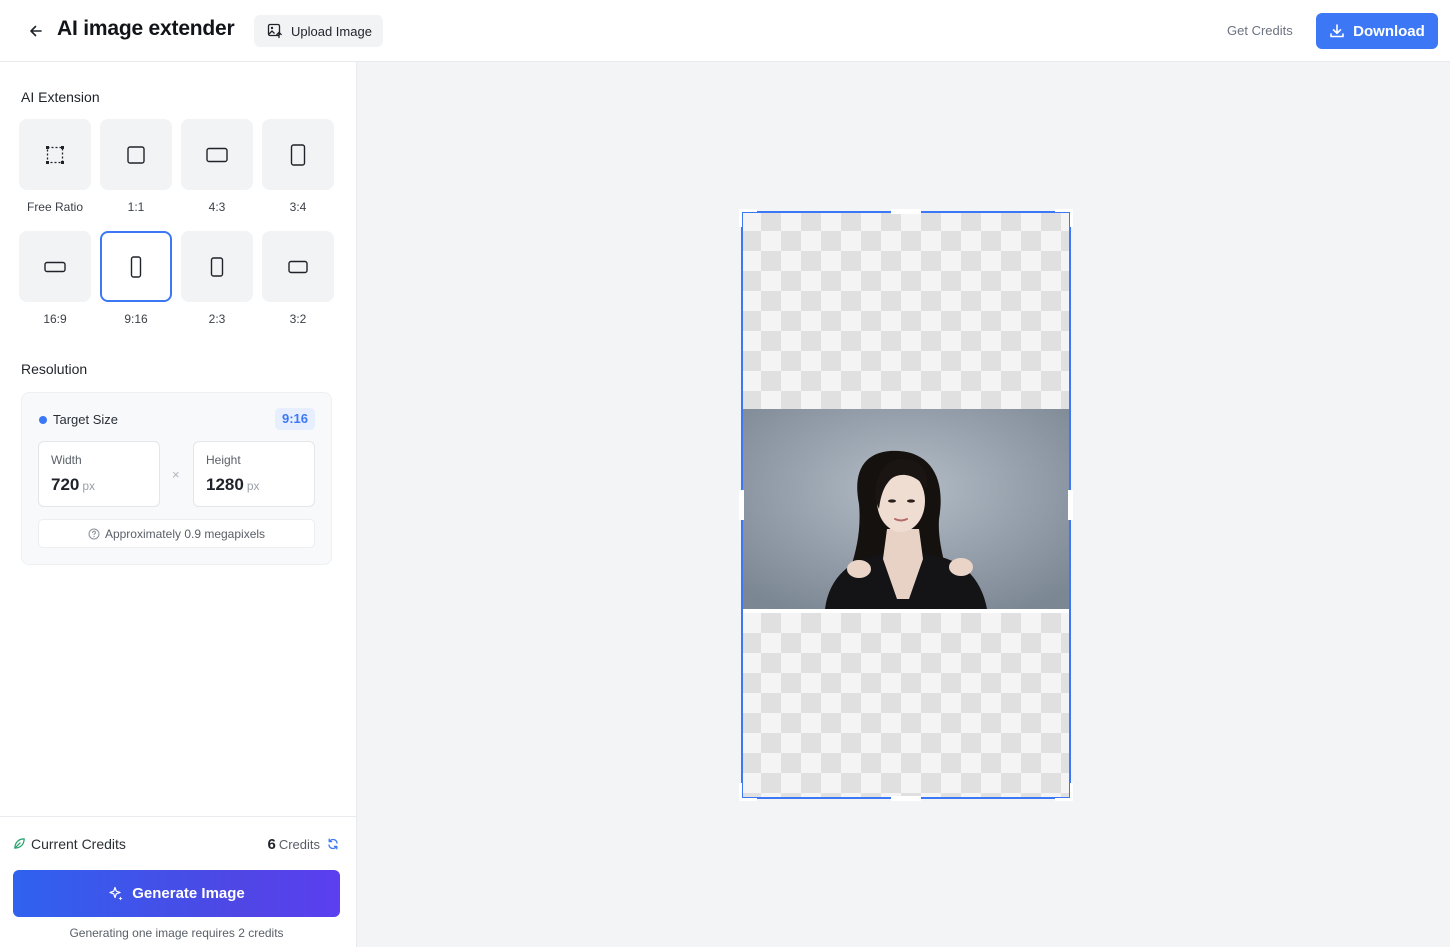 This screenshot has height=947, width=1450. What do you see at coordinates (19, 843) in the screenshot?
I see `leaf-icon` at bounding box center [19, 843].